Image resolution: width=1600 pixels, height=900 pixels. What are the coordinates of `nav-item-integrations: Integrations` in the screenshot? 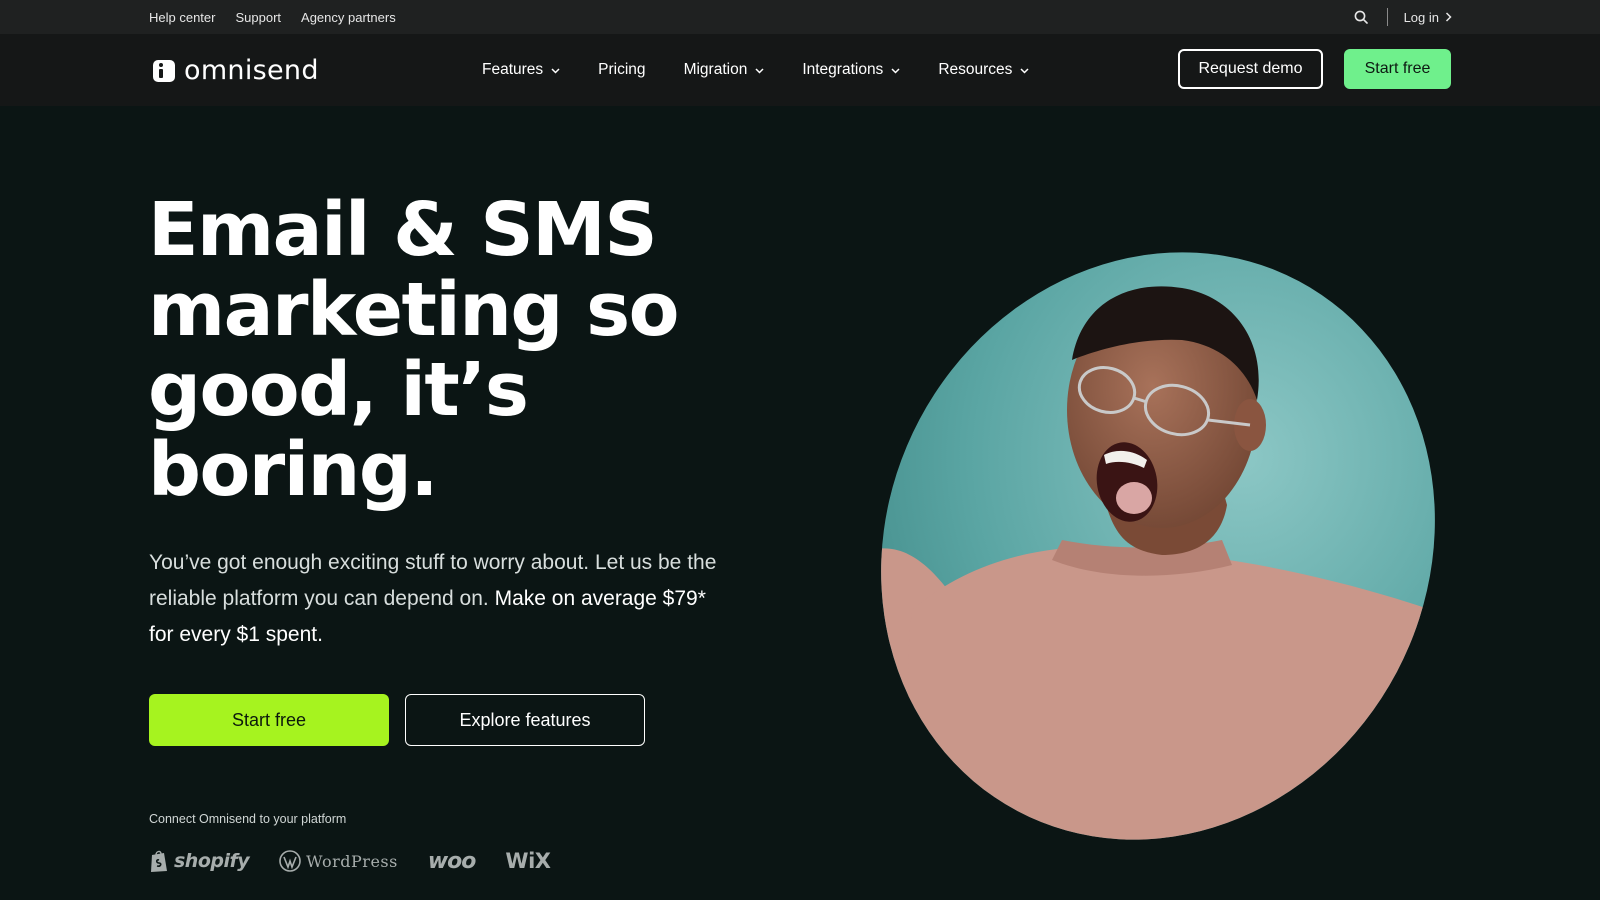 It's located at (851, 70).